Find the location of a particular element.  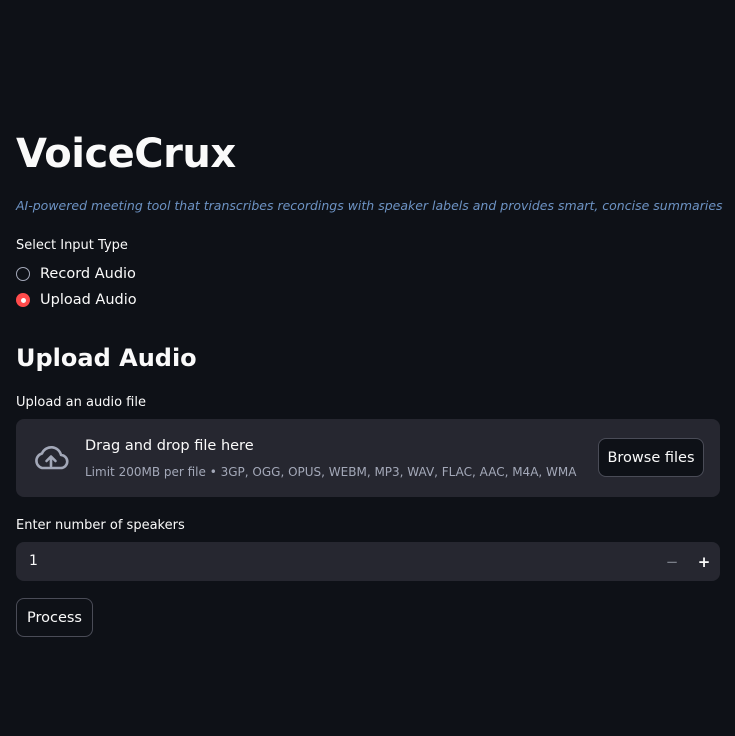

uploader-label: Upload an audio file is located at coordinates (81, 402).